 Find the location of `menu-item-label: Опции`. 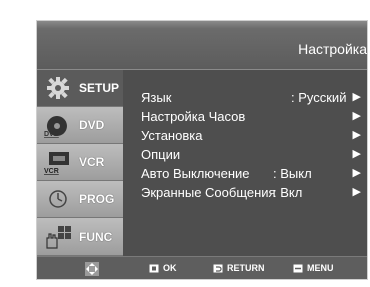

menu-item-label: Опции is located at coordinates (161, 154).